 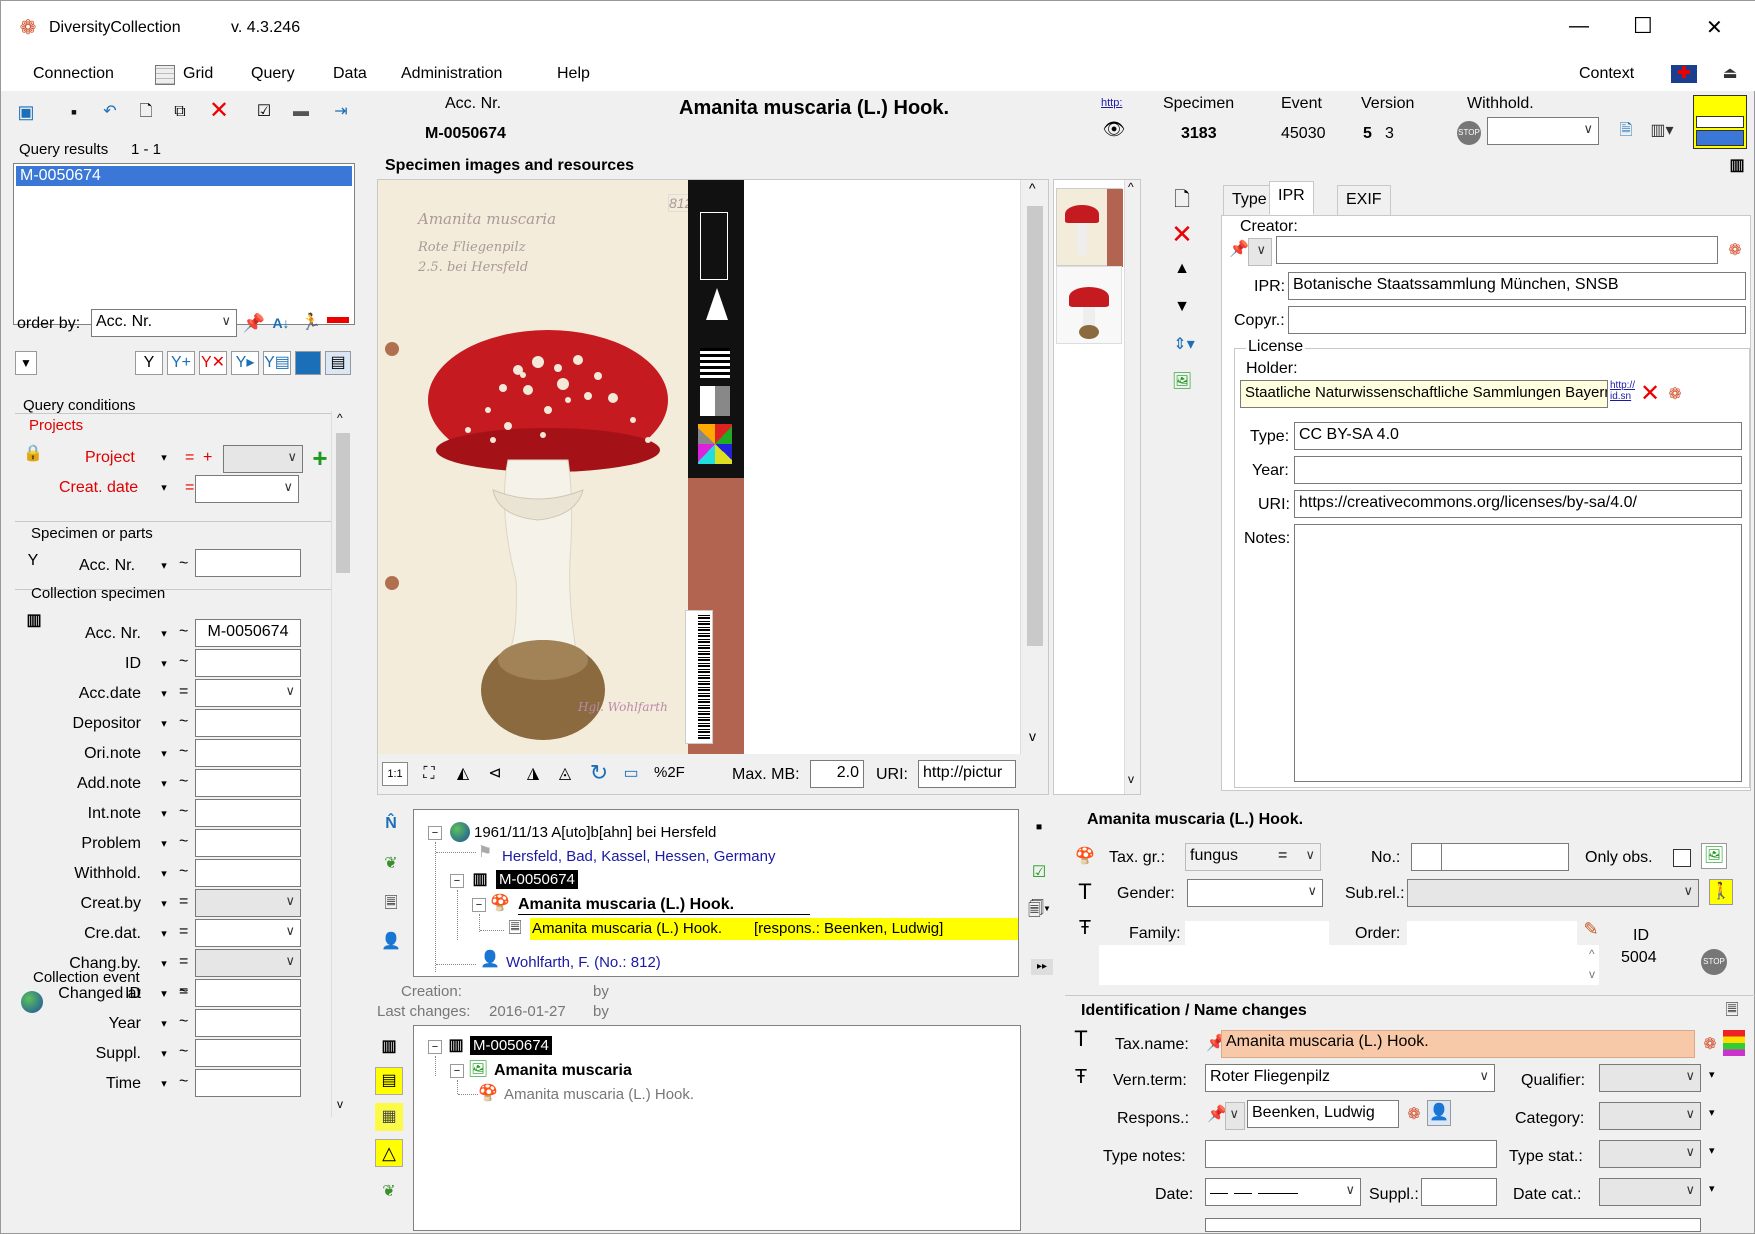 I want to click on rows-icon: ▤, so click(x=338, y=363).